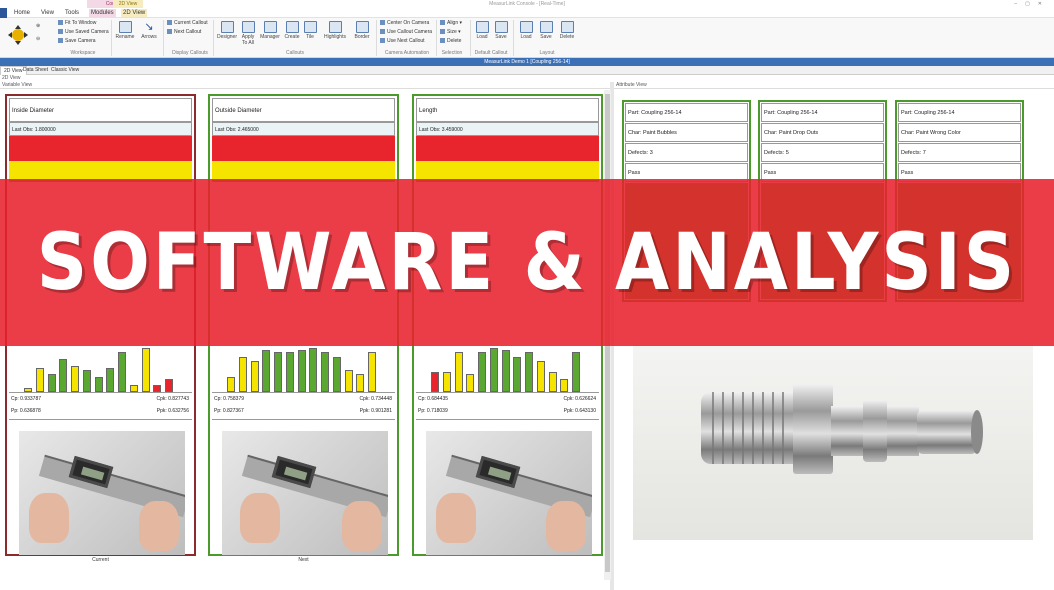 The image size is (1054, 590). What do you see at coordinates (375, 411) in the screenshot?
I see `ppk-value: Ppk: 0.901281` at bounding box center [375, 411].